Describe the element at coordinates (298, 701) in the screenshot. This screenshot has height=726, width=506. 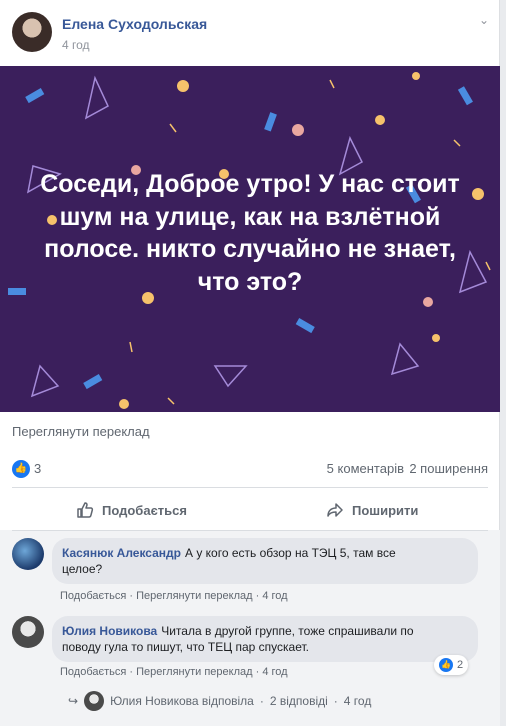
I see `reply-count: 2 відповіді` at that location.